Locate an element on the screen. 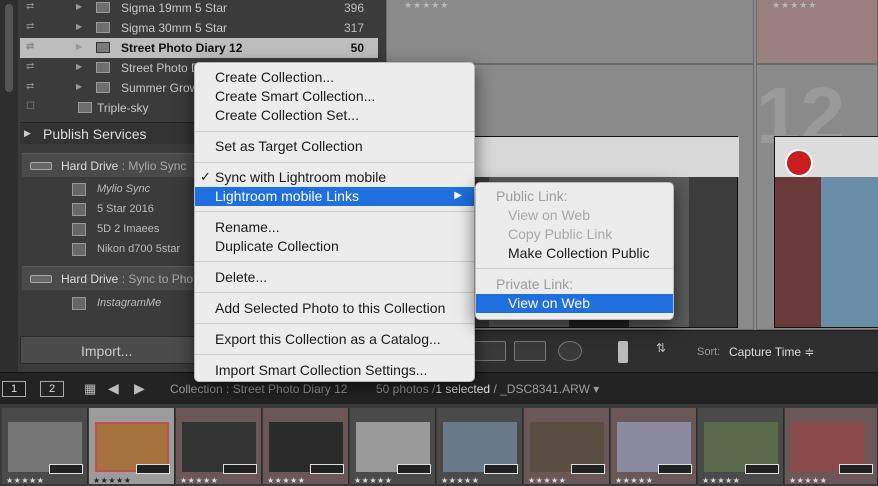 Image resolution: width=878 pixels, height=486 pixels. photo-thumbnail is located at coordinates (826, 232).